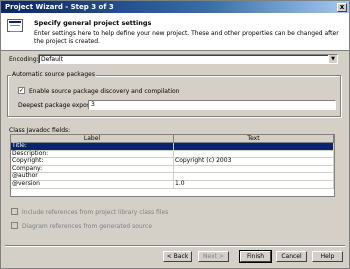 The width and height of the screenshot is (350, 269). Describe the element at coordinates (177, 256) in the screenshot. I see `back-button: < Back` at that location.